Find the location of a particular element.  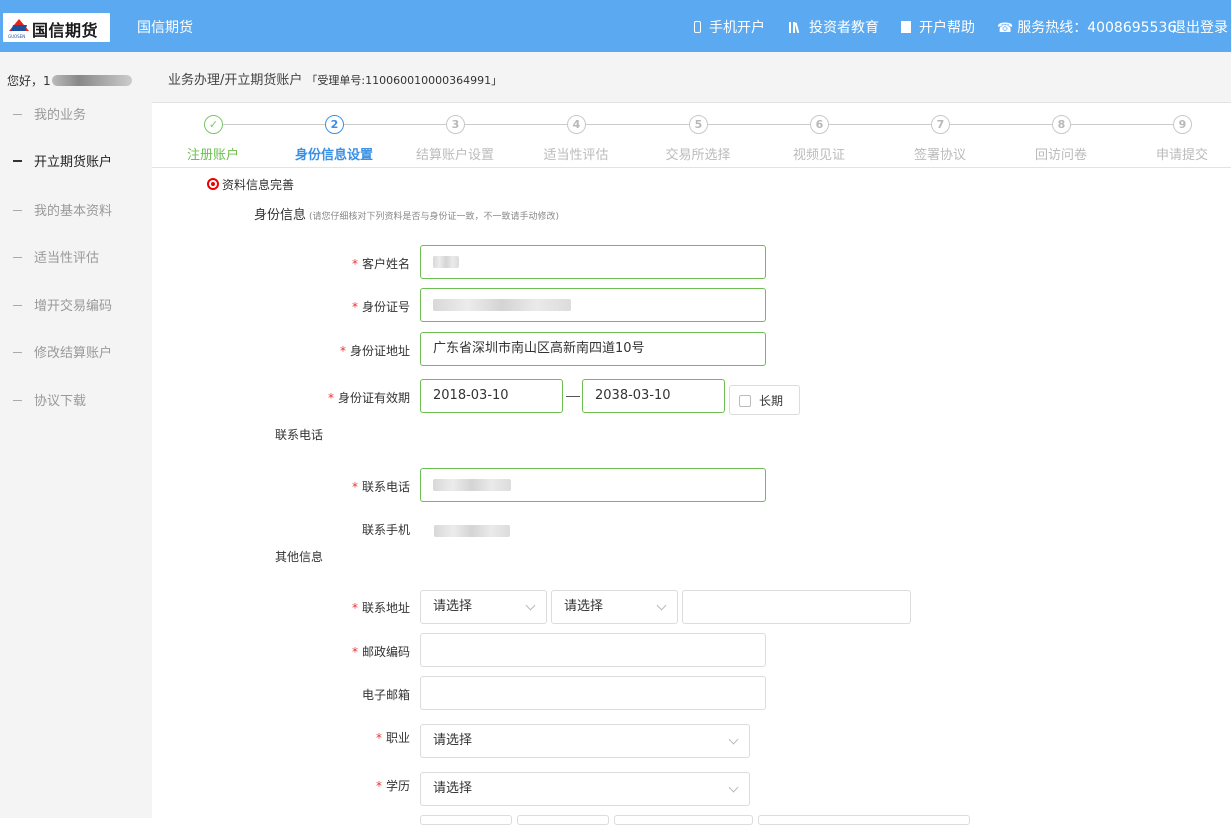

label-text: 身份证号 is located at coordinates (385, 307).